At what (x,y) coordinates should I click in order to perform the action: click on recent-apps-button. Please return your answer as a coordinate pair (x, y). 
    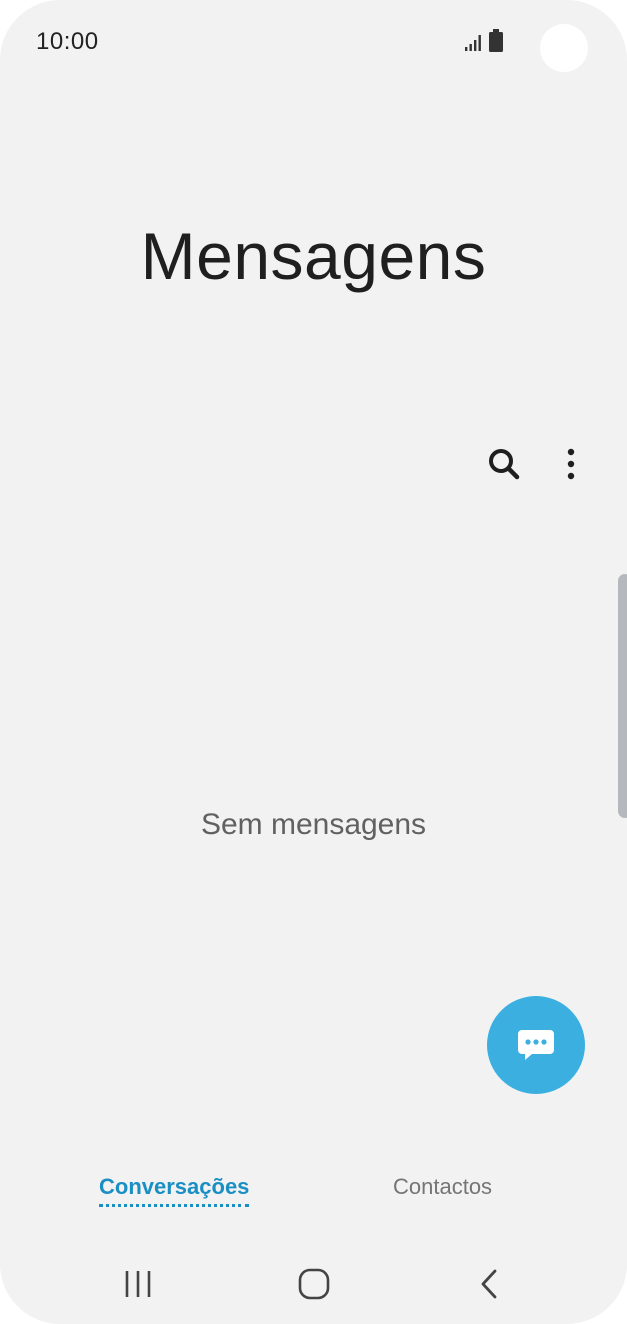
    Looking at the image, I should click on (138, 1284).